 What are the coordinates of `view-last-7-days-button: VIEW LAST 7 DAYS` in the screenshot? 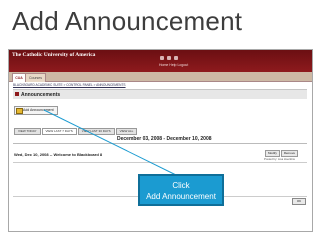 It's located at (59, 131).